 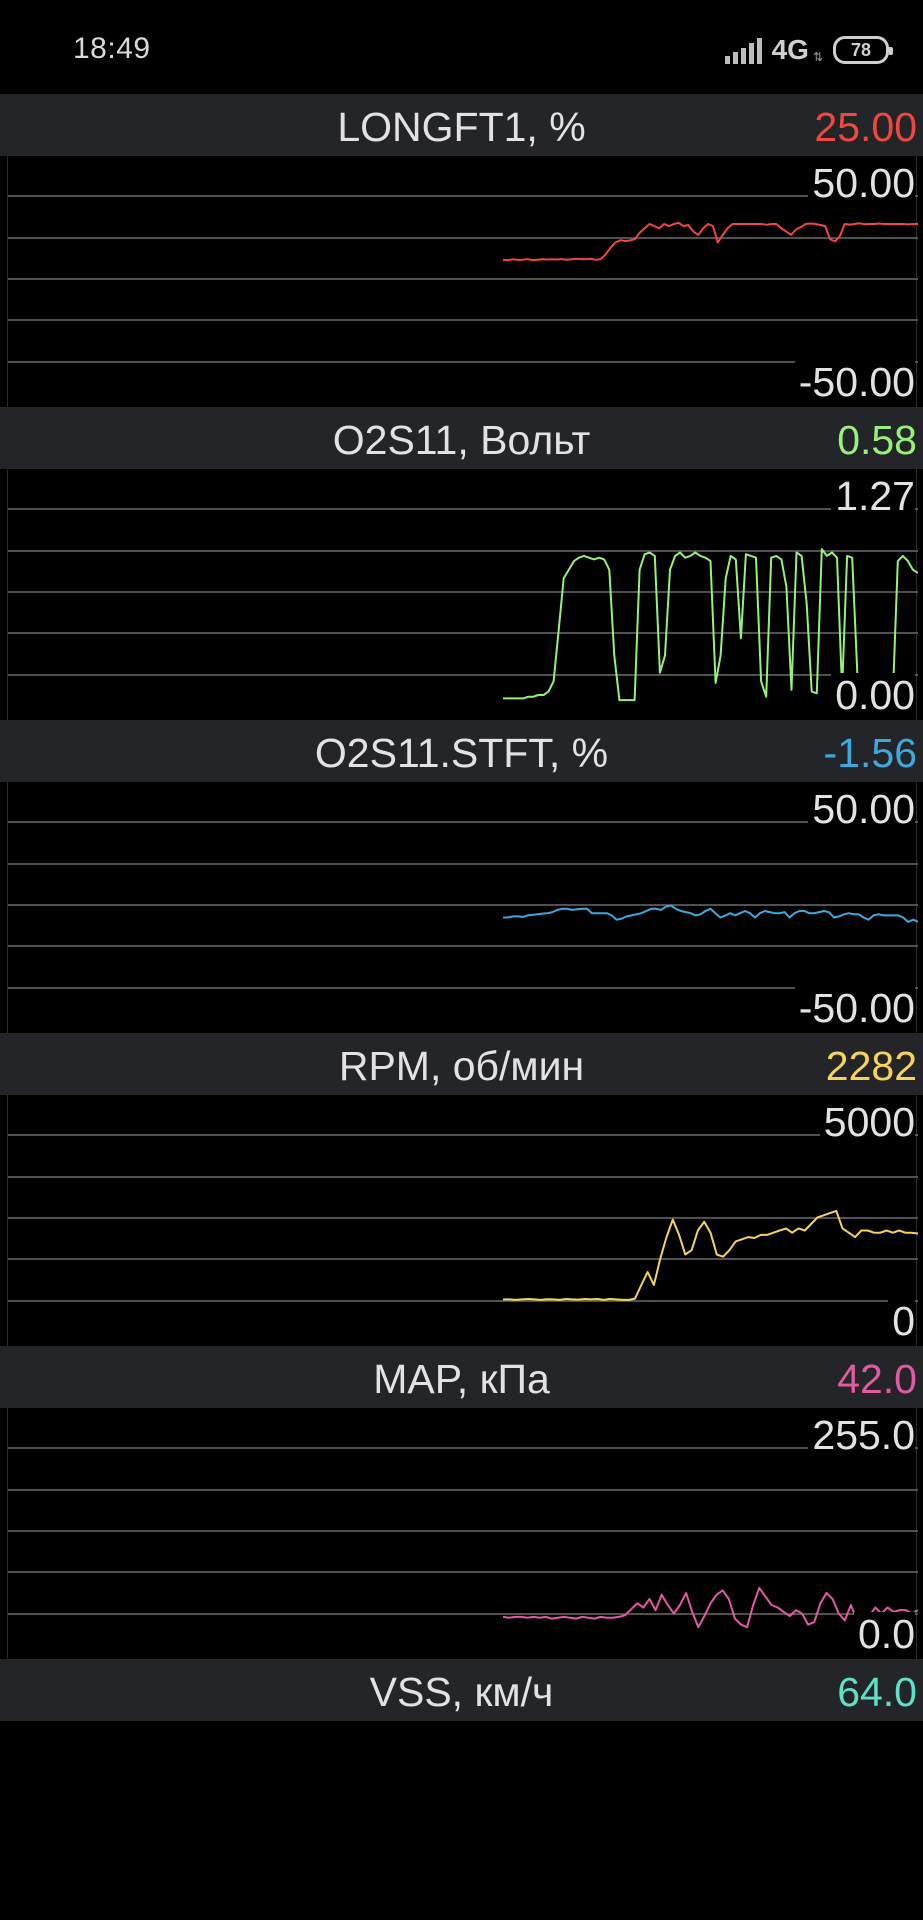 I want to click on y-axis-min-label: 0, so click(x=901, y=1321).